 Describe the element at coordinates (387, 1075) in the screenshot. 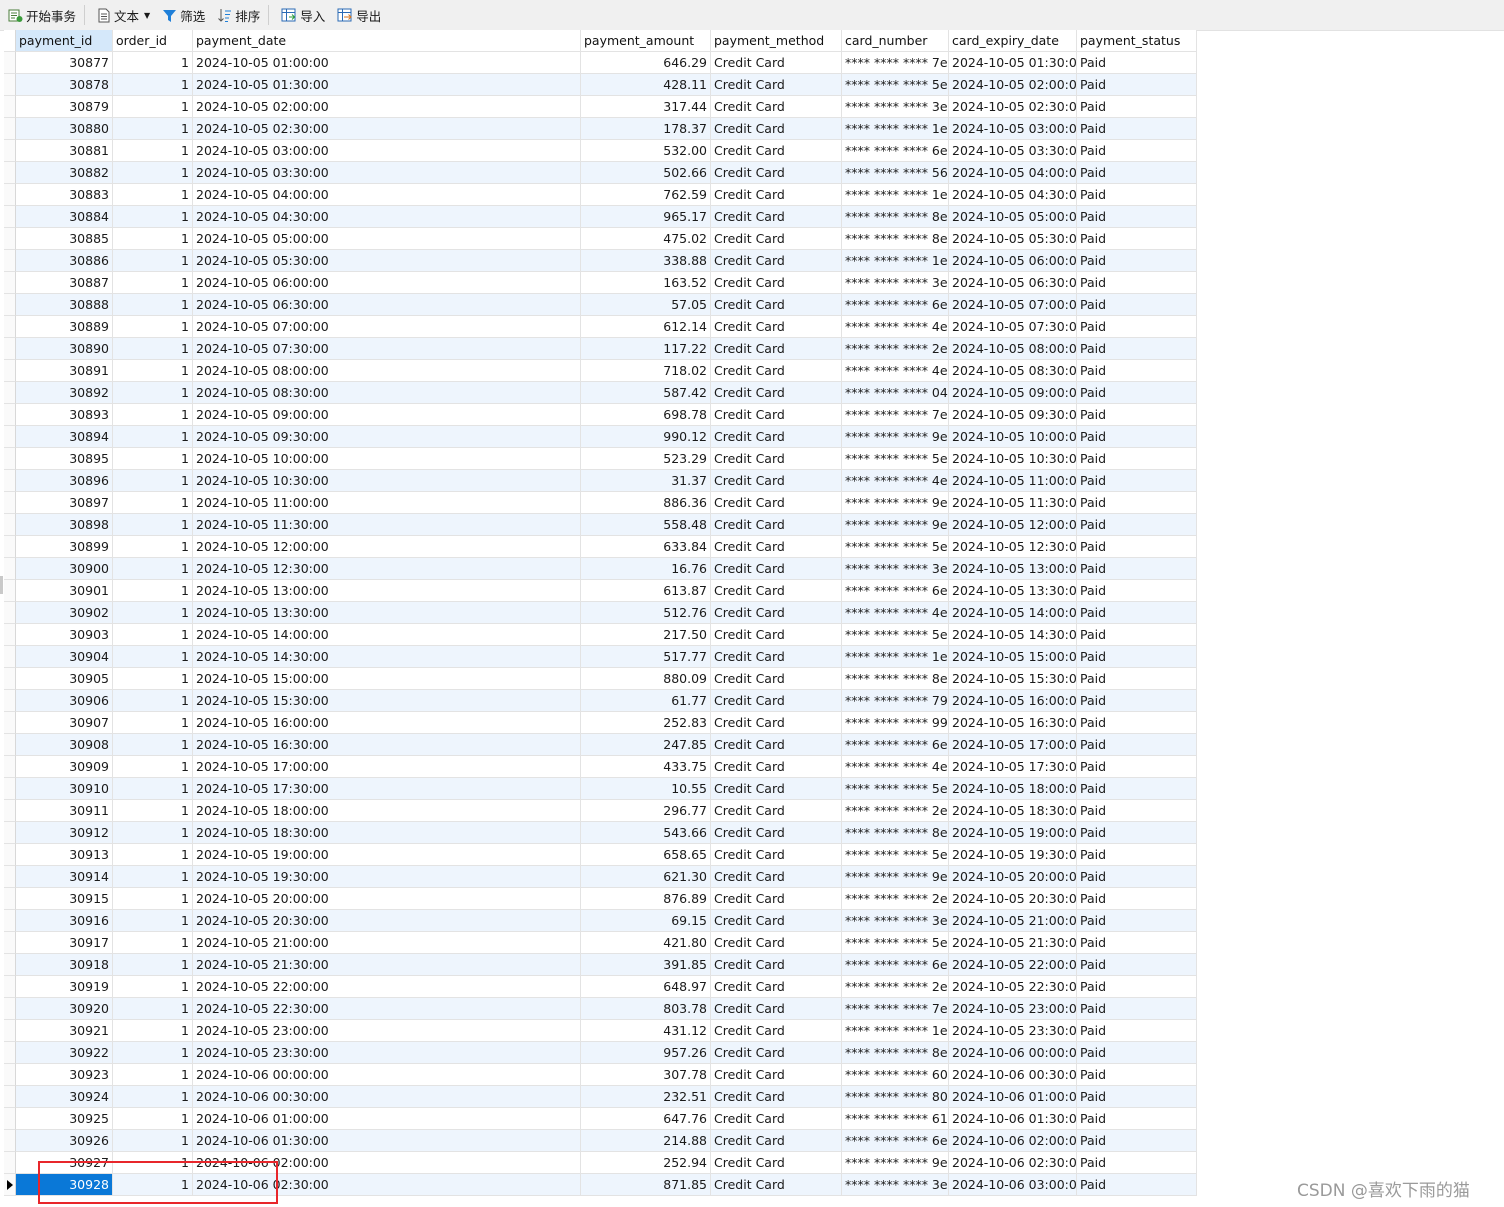

I see `cell-payment-date: 2024-10-06 00:00:00` at that location.